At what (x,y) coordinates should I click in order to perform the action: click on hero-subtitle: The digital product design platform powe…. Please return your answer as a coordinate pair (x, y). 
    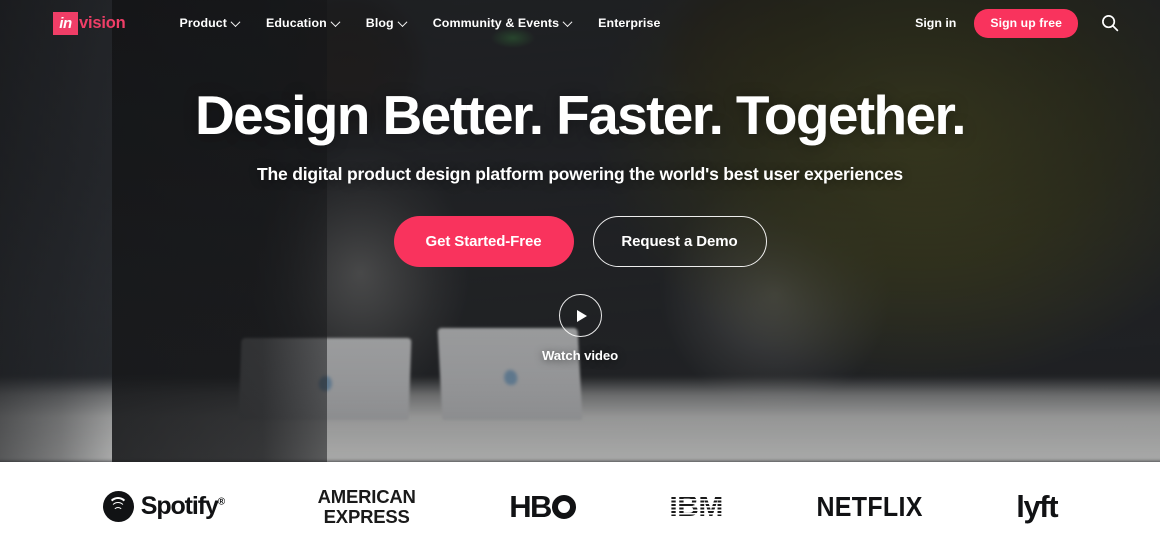
    Looking at the image, I should click on (580, 174).